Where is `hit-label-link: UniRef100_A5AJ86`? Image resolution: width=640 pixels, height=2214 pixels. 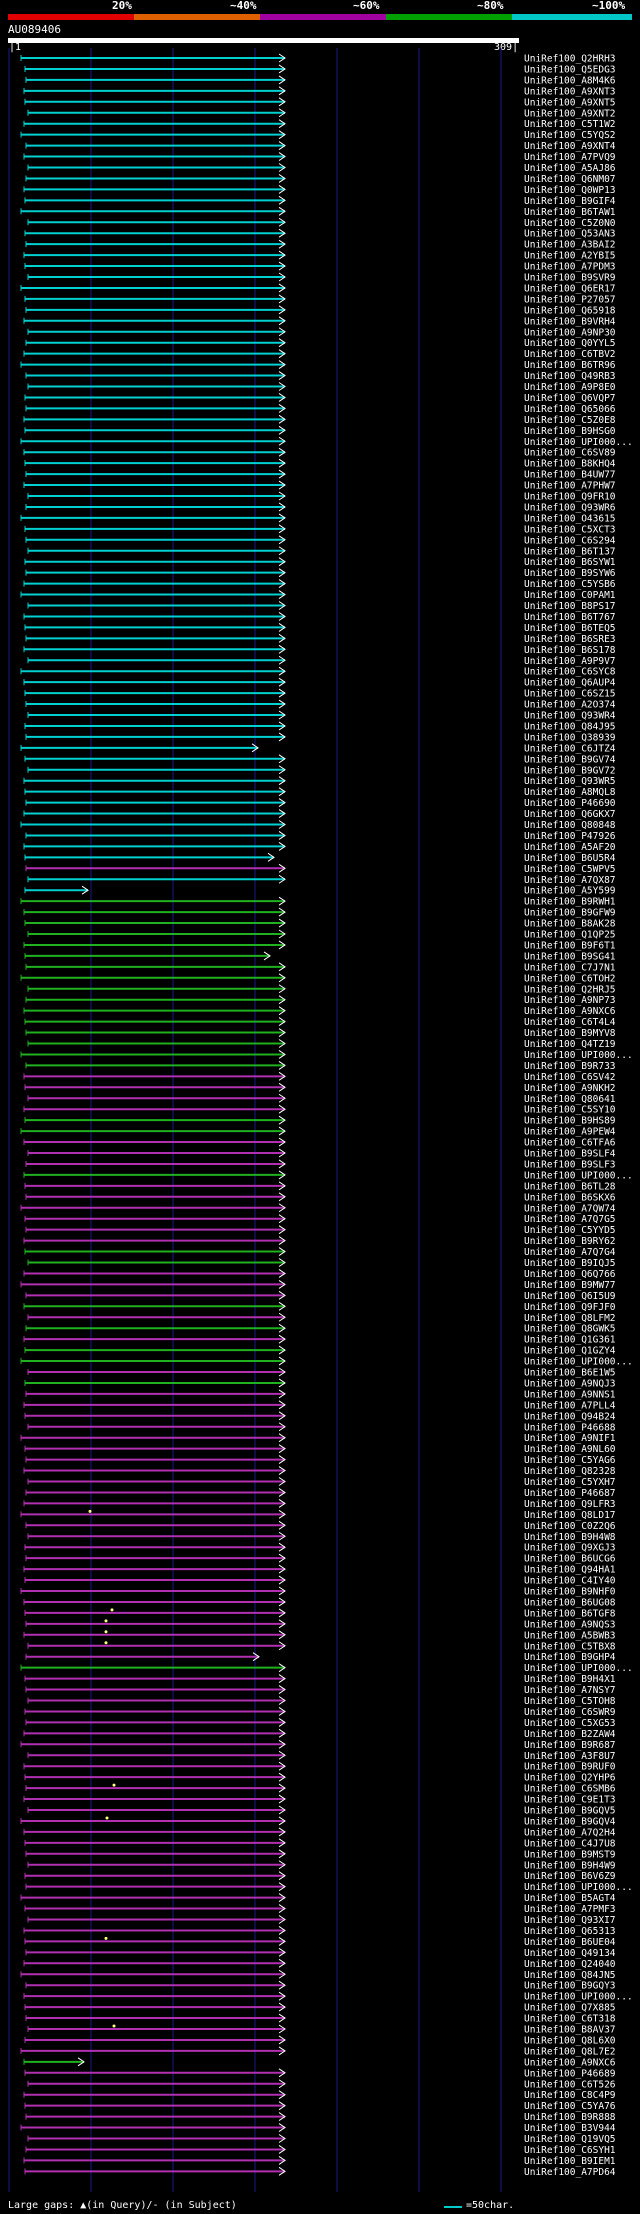
hit-label-link: UniRef100_A5AJ86 is located at coordinates (570, 168).